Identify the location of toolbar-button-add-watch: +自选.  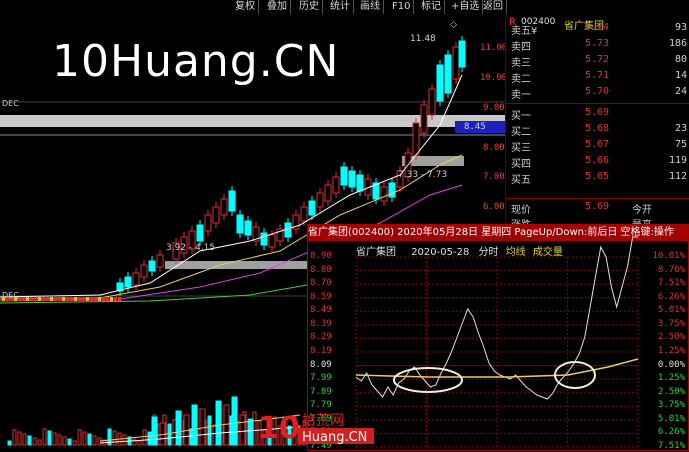
(466, 7).